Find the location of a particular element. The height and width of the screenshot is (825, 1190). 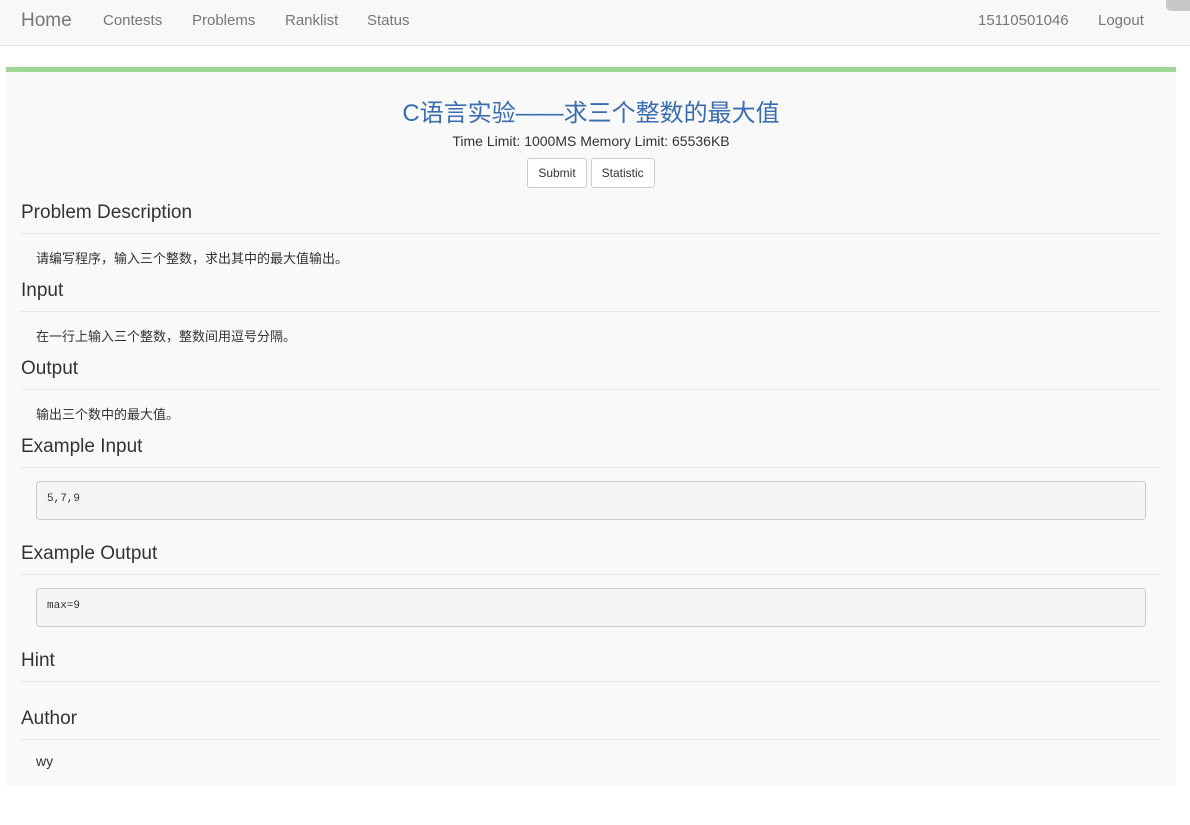

nav-status-link: Status is located at coordinates (388, 20).